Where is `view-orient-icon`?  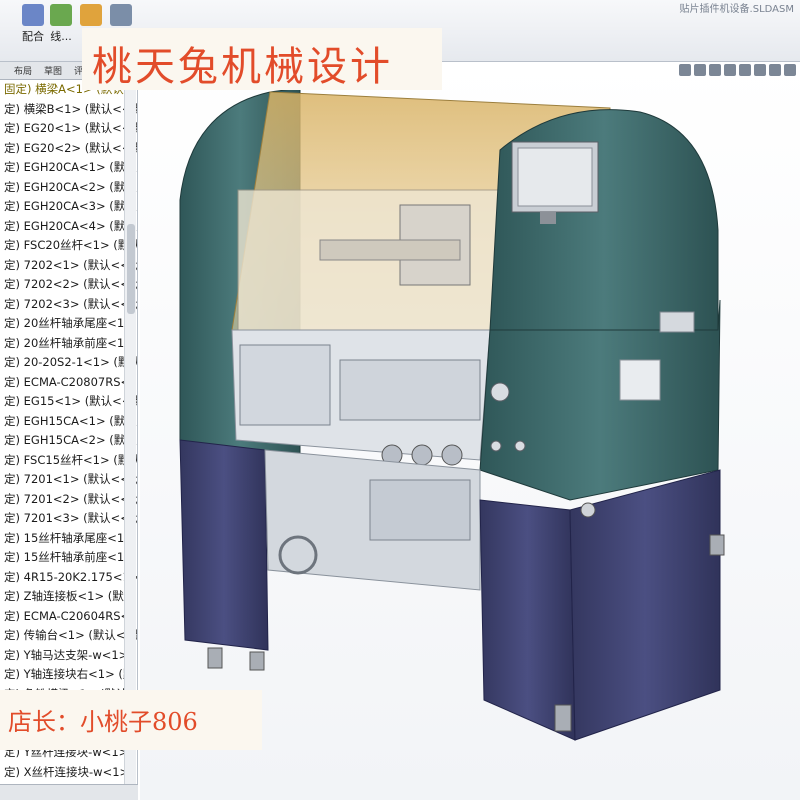
view-orient-icon is located at coordinates (745, 70).